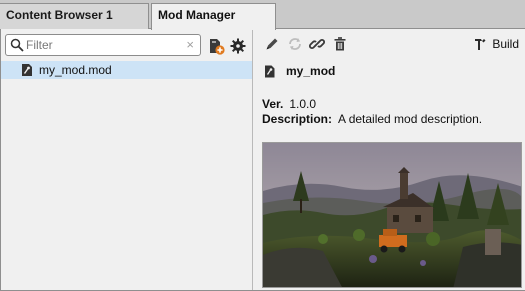 The image size is (525, 291). I want to click on mod-title: my_mod, so click(311, 71).